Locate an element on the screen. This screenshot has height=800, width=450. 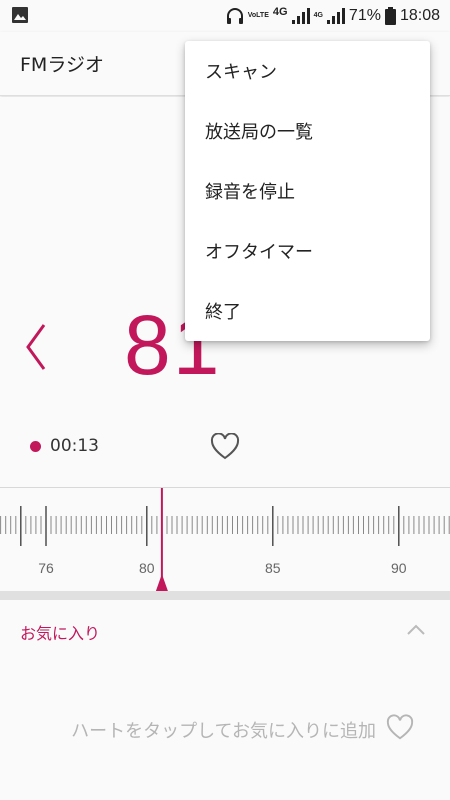
favorites-empty-hint: ハートをタップしてお気に入りに追加 is located at coordinates (223, 731).